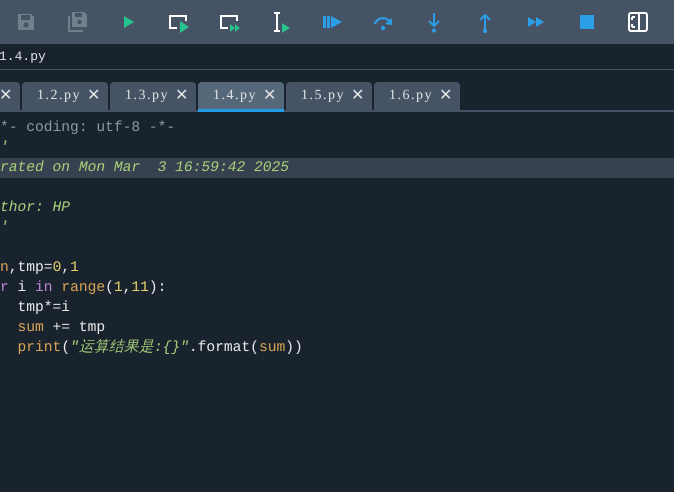 This screenshot has width=674, height=492. What do you see at coordinates (61, 328) in the screenshot?
I see `code-line: sum += tmp` at bounding box center [61, 328].